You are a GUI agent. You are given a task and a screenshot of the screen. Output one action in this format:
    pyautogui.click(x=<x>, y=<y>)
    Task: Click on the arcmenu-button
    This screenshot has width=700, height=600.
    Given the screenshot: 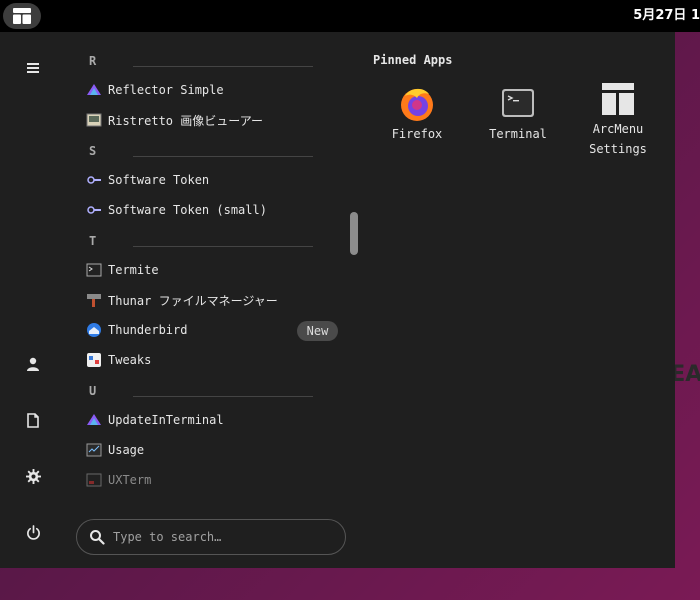 What is the action you would take?
    pyautogui.click(x=22, y=16)
    